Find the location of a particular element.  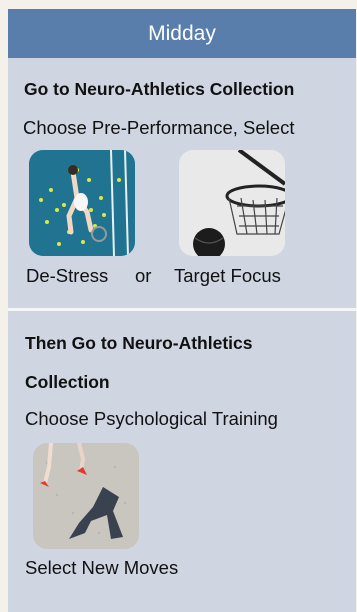

section2-heading-line1: Then Go to Neuro-Athletics is located at coordinates (139, 343).